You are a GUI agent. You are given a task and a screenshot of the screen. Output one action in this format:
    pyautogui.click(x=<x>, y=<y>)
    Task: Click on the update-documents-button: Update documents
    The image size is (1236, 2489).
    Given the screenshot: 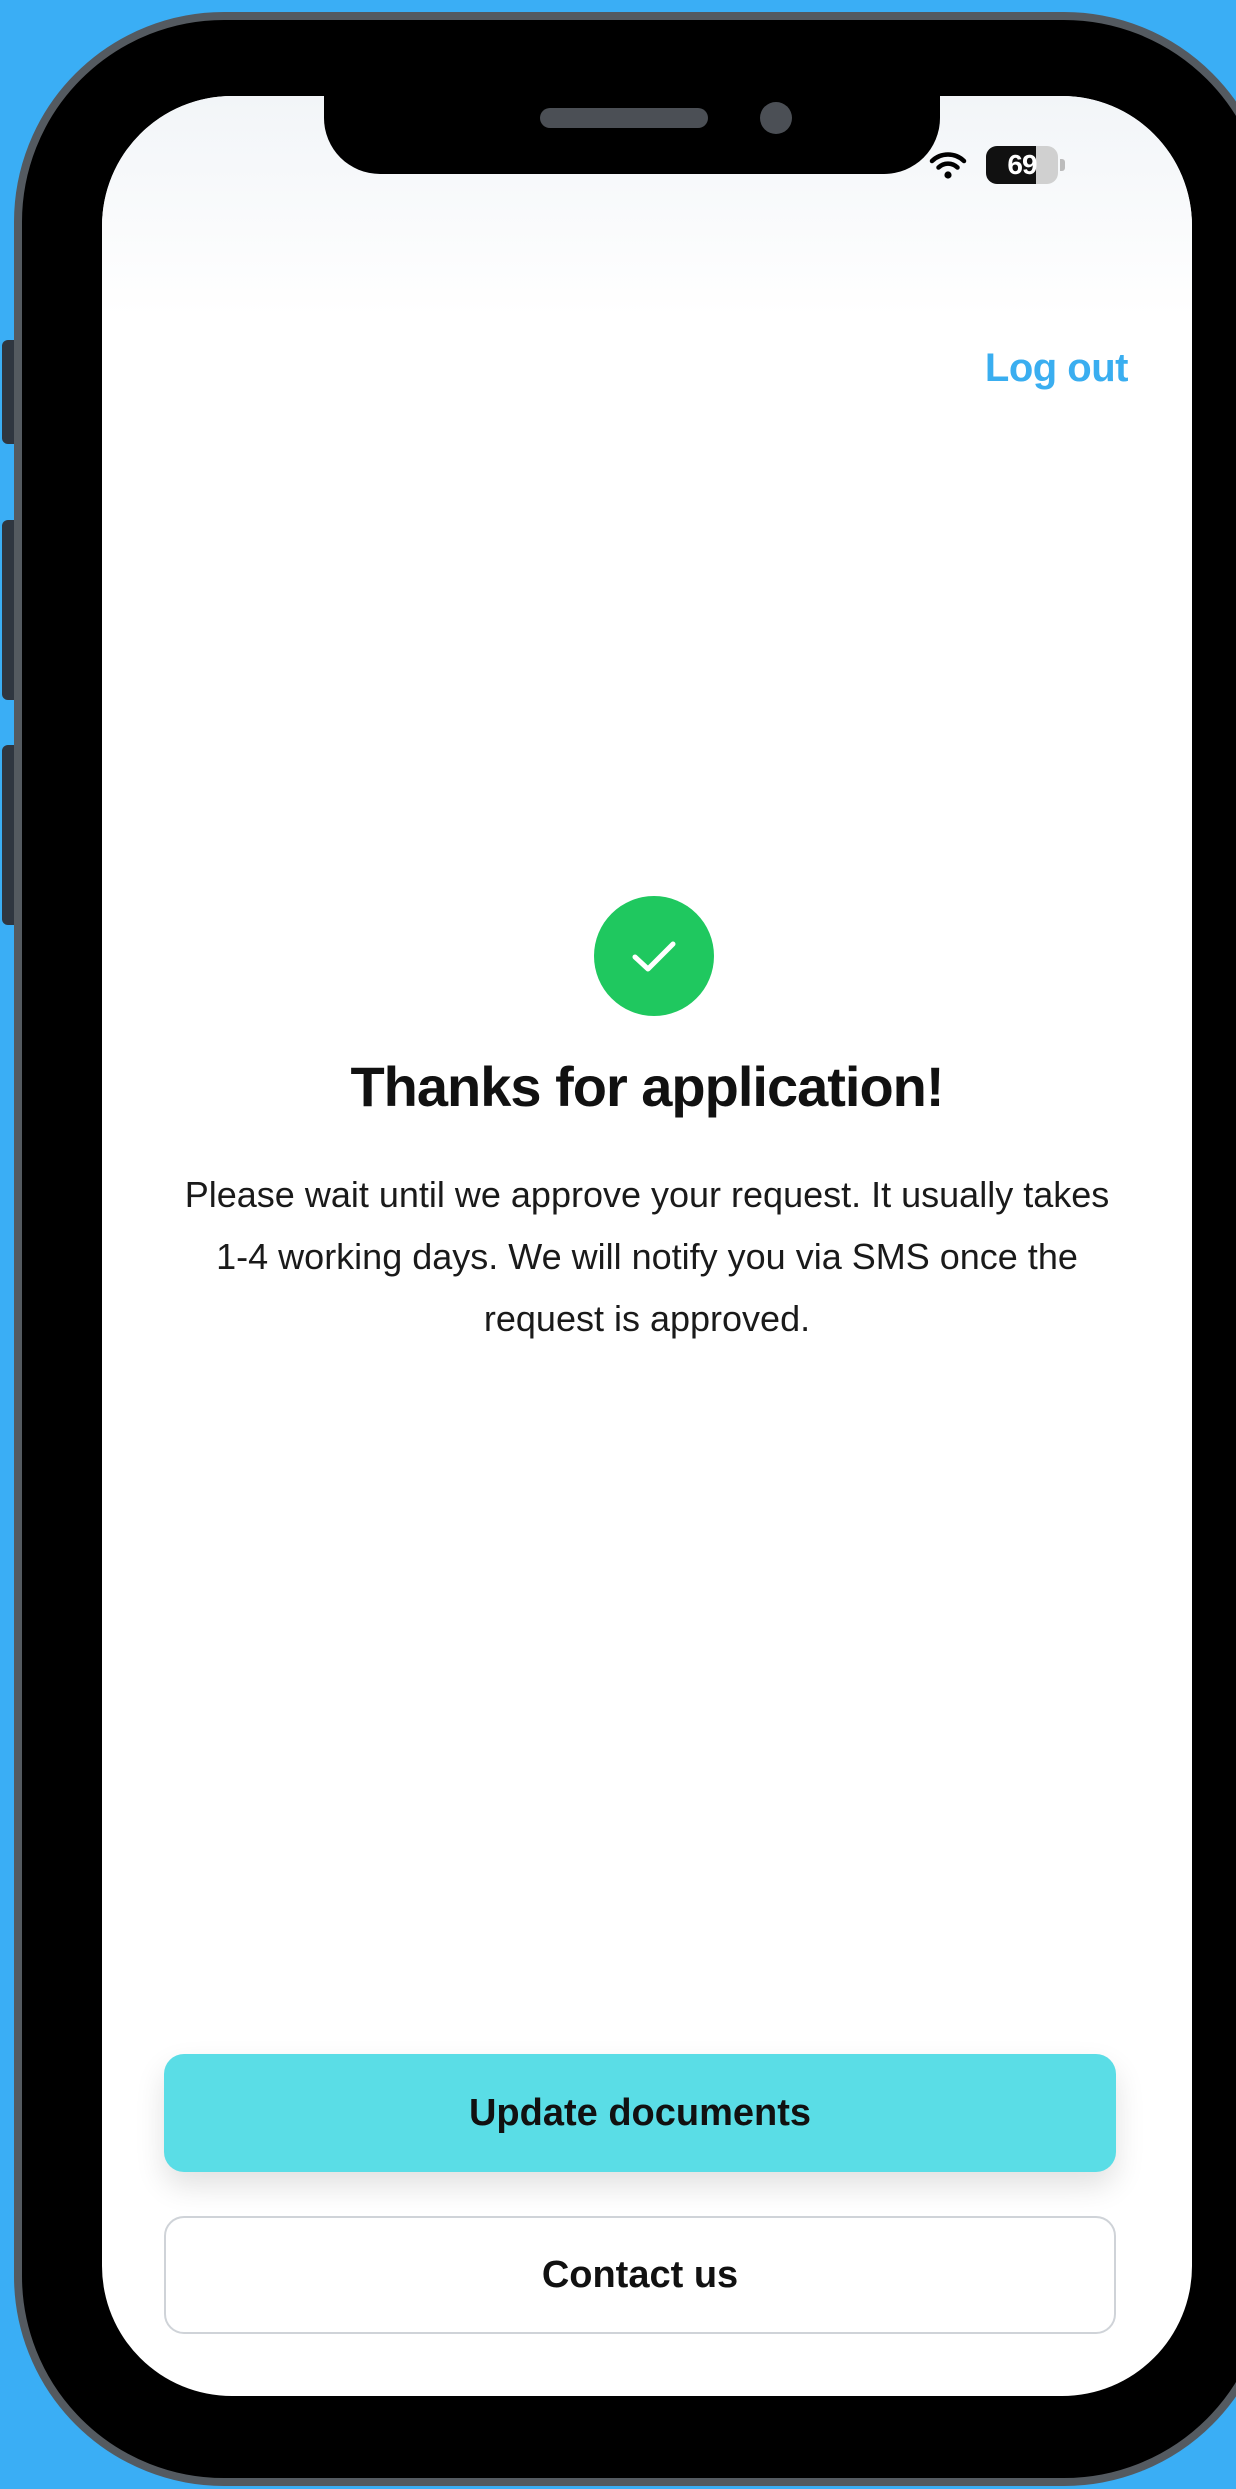 What is the action you would take?
    pyautogui.click(x=640, y=2113)
    